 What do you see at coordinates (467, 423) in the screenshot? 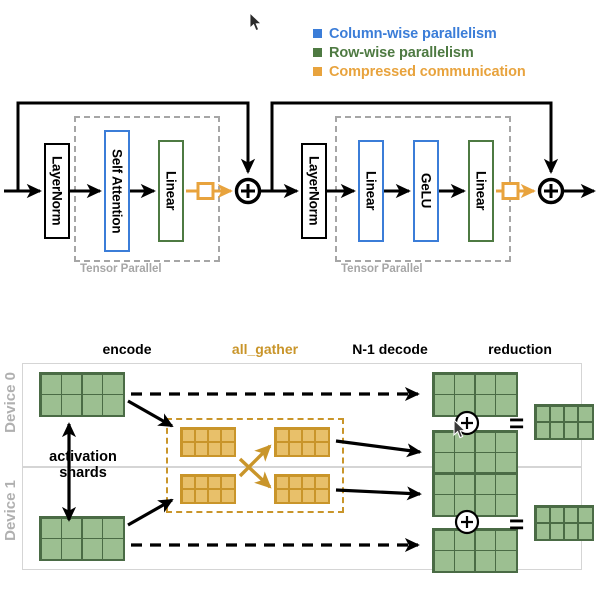
I see `reduction-sum-device0` at bounding box center [467, 423].